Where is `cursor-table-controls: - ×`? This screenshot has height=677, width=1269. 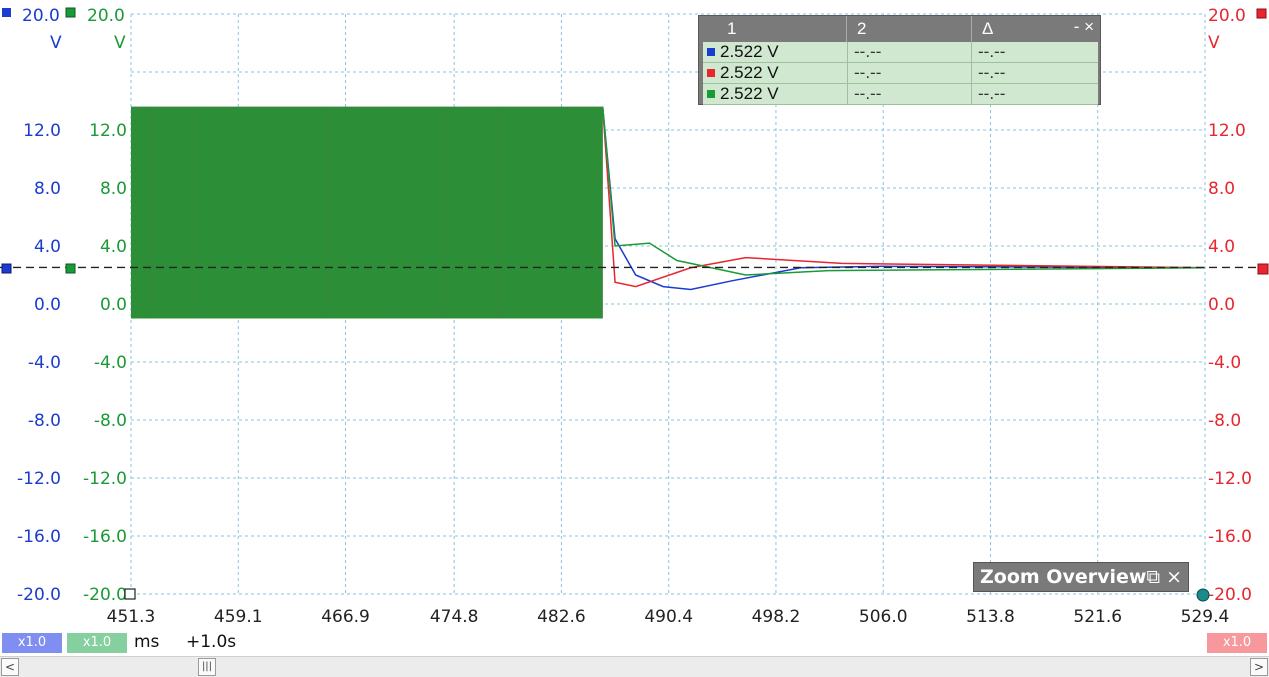 cursor-table-controls: - × is located at coordinates (1070, 27).